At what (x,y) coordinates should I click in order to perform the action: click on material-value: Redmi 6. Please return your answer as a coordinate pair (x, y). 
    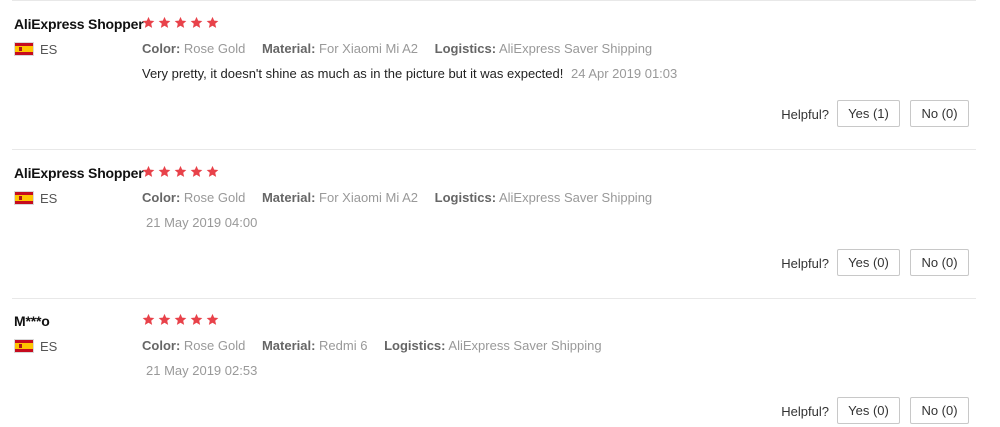
    Looking at the image, I should click on (343, 345).